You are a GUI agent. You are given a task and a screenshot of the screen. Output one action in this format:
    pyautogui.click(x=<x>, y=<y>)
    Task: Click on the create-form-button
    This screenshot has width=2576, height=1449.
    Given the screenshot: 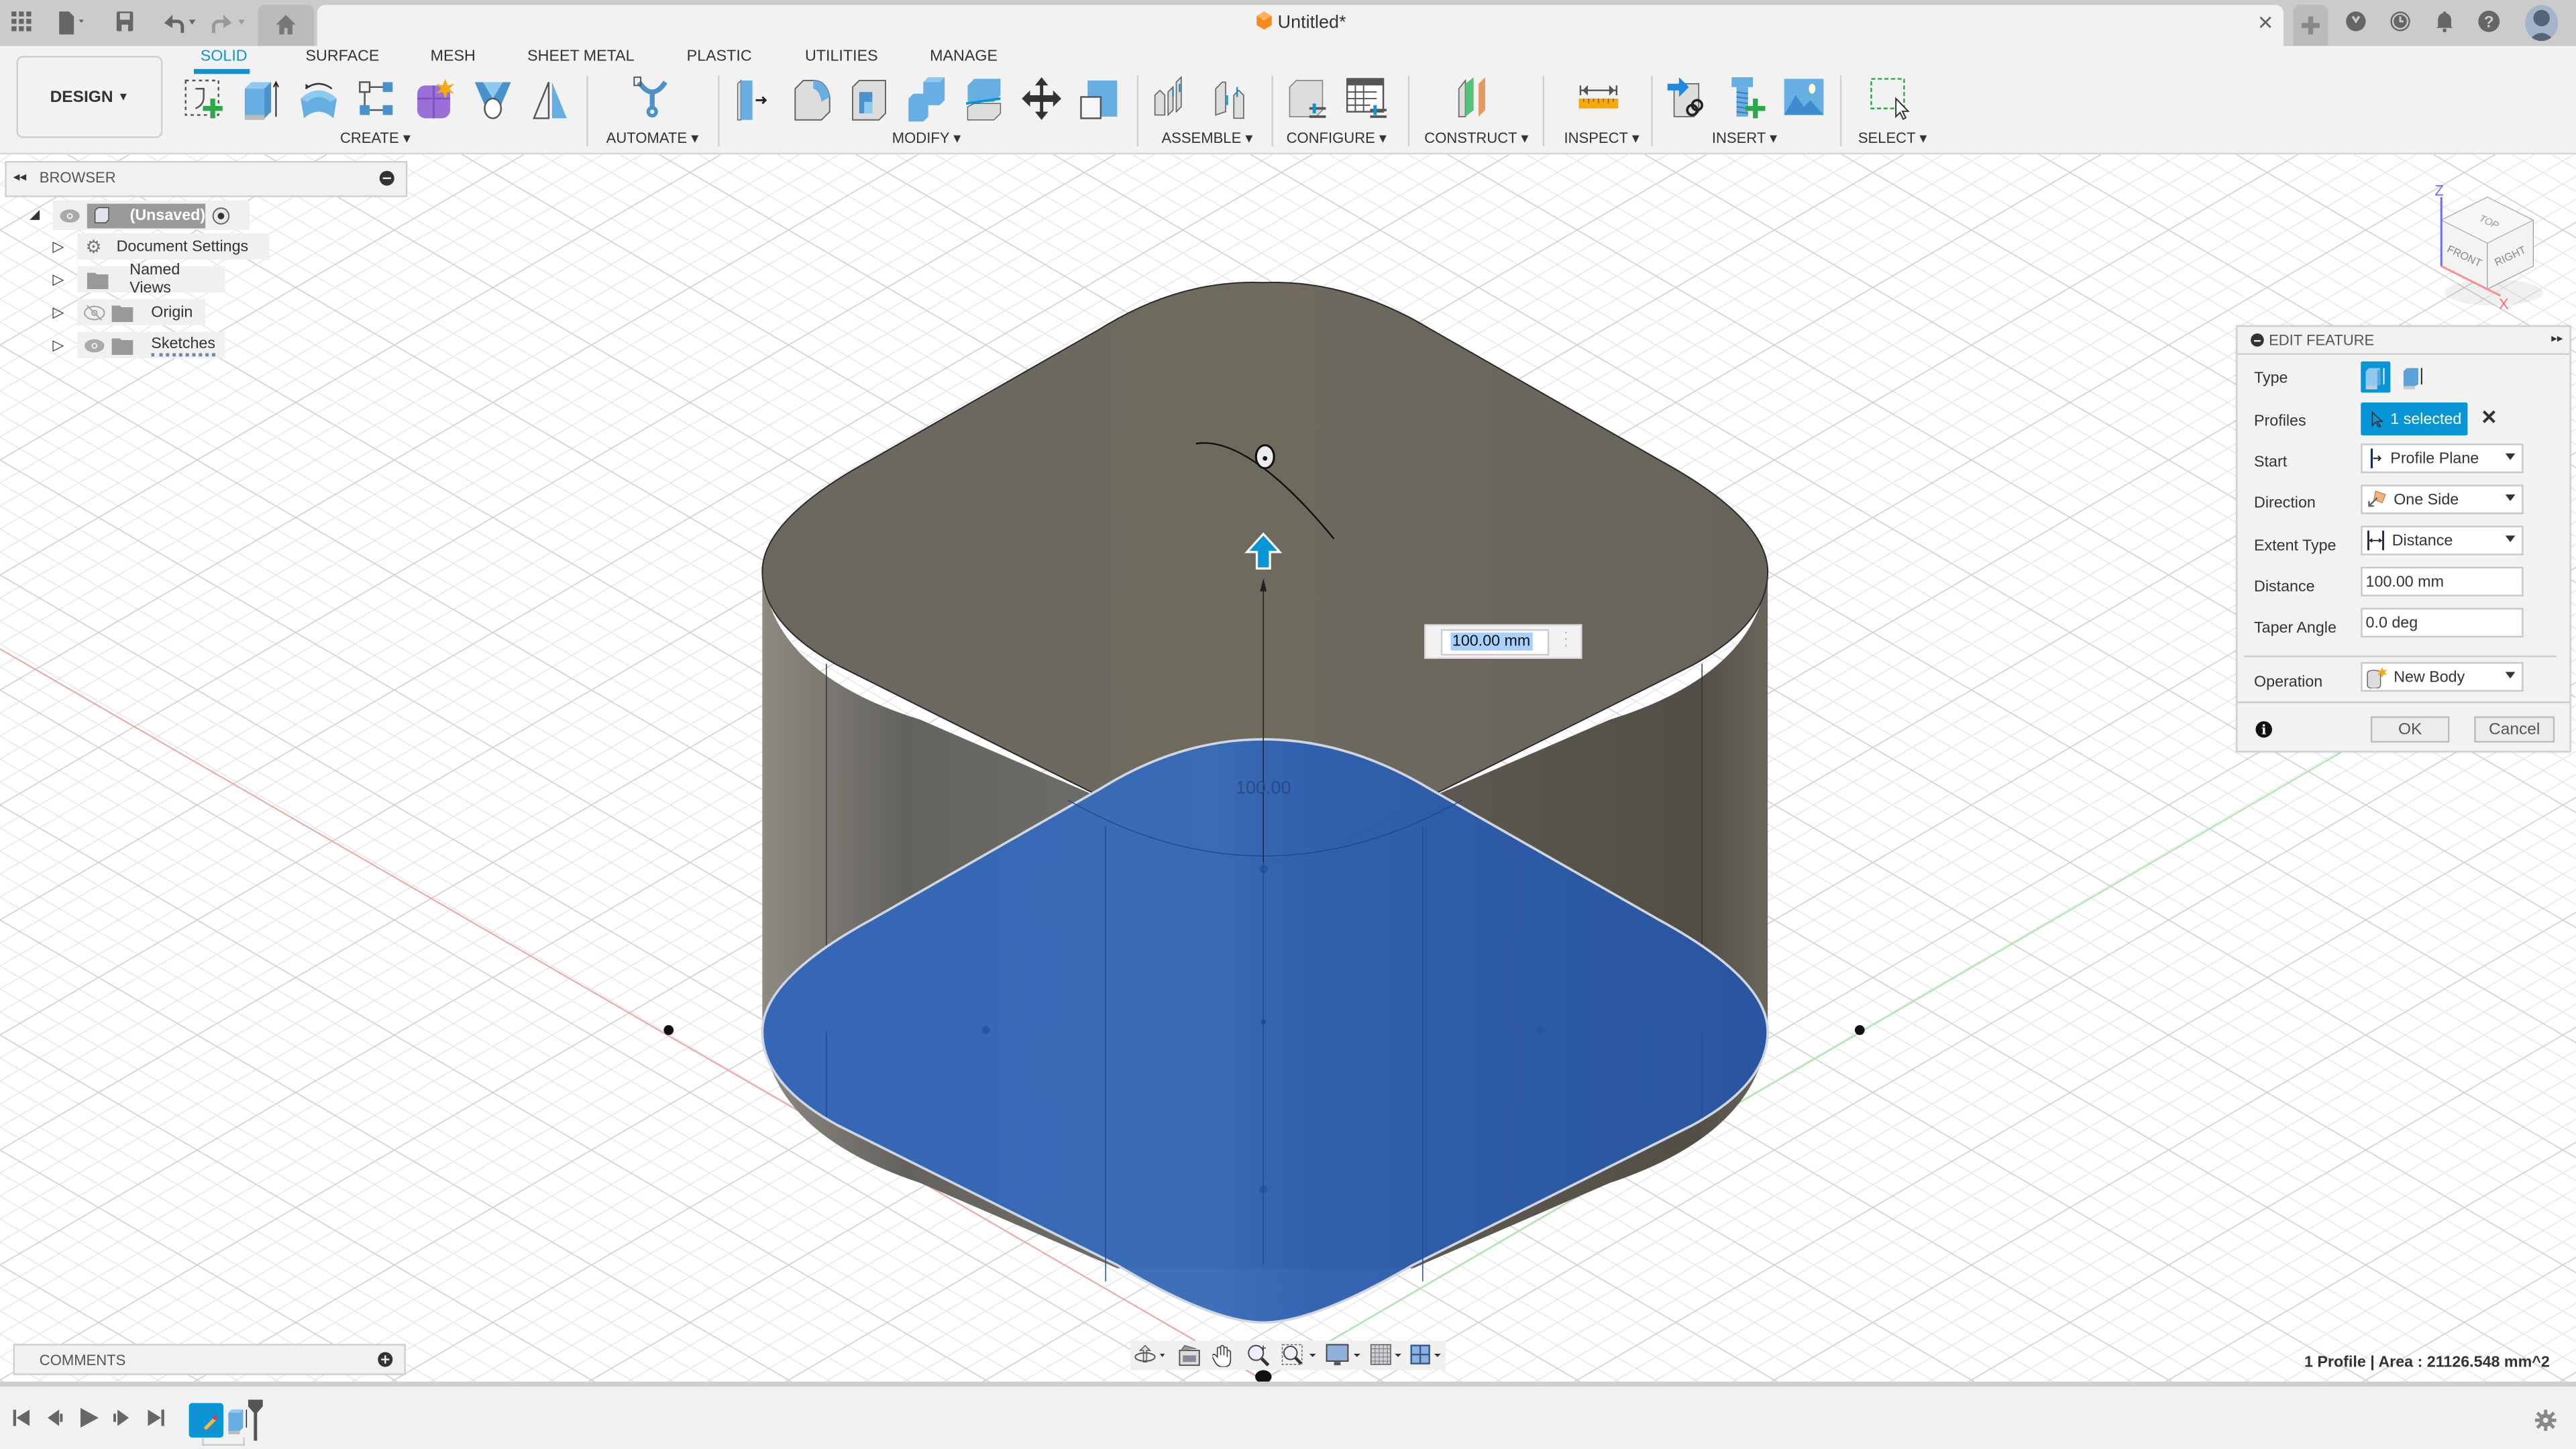 What is the action you would take?
    pyautogui.click(x=434, y=99)
    